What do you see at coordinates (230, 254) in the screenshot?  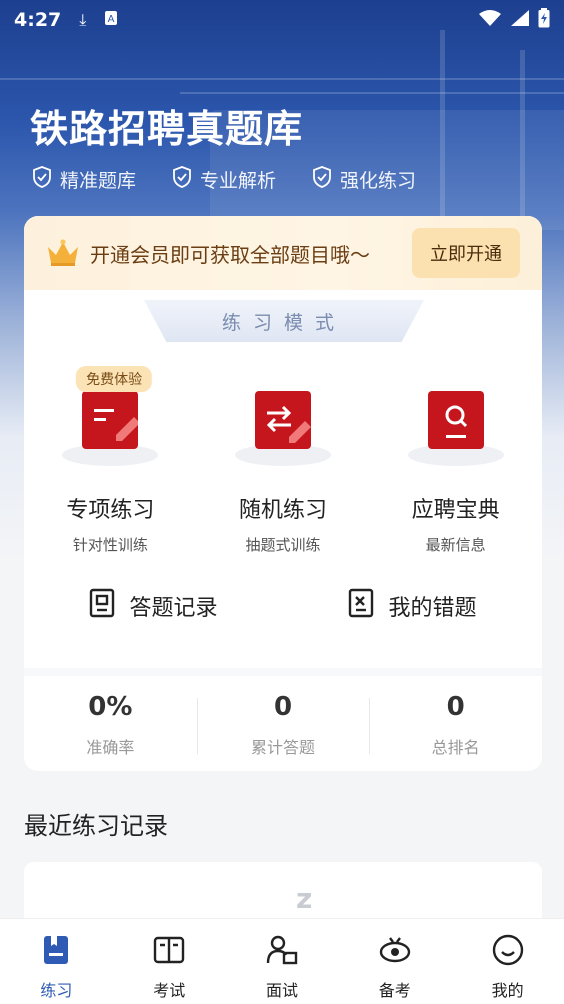 I see `vip-promo-text: 开通会员即可获取全部题目哦～` at bounding box center [230, 254].